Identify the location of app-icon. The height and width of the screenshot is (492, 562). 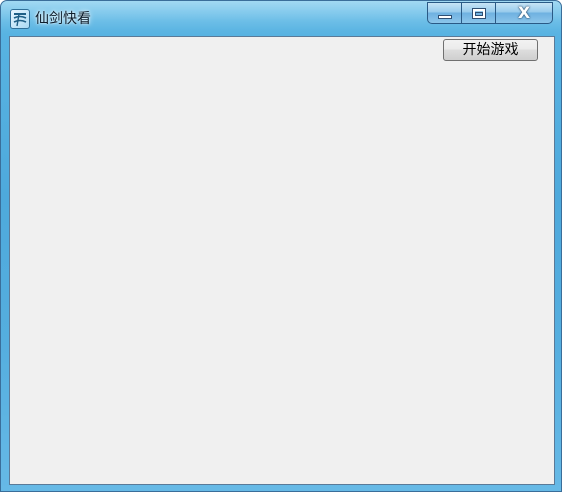
(20, 19).